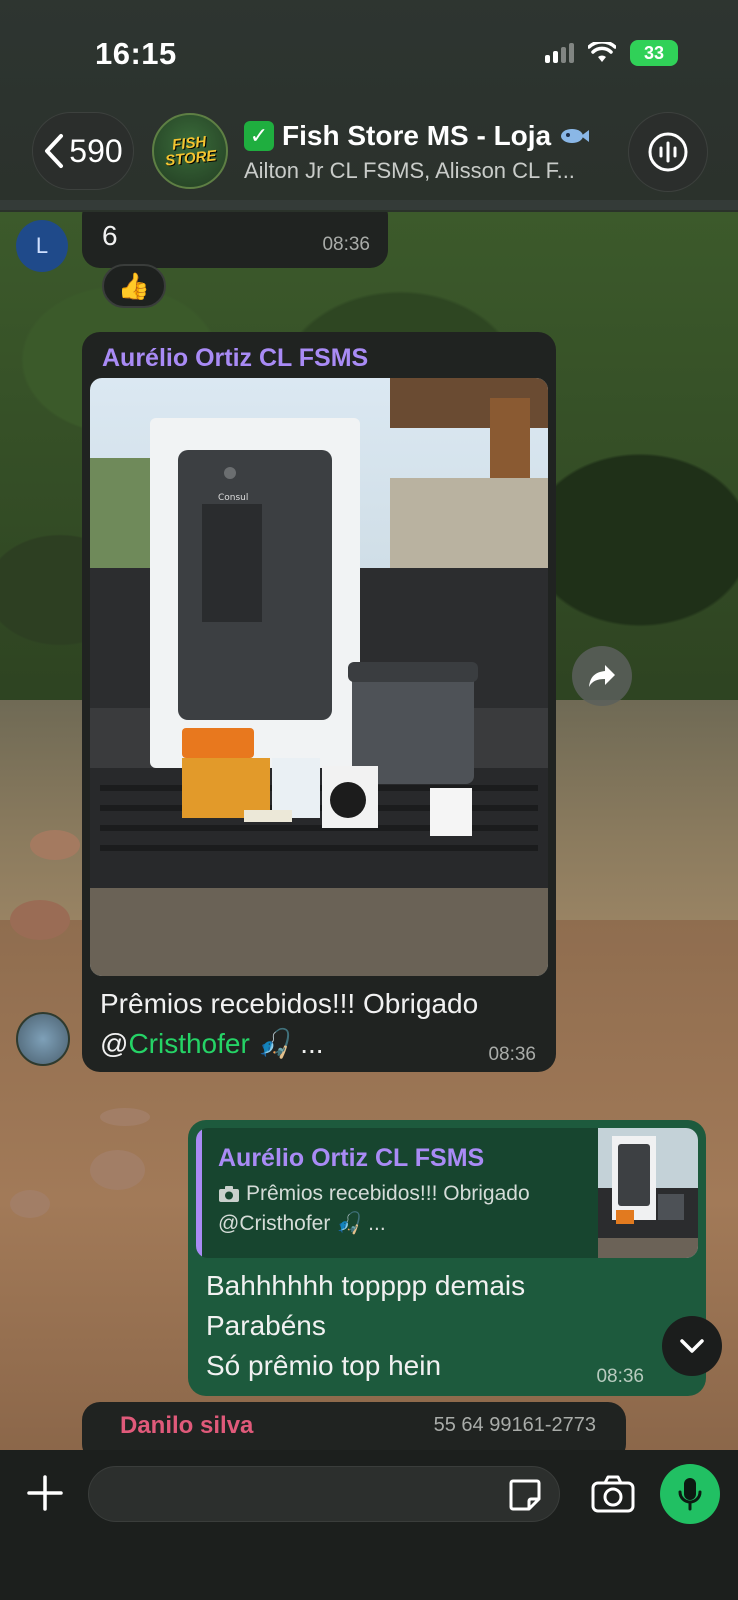  Describe the element at coordinates (648, 1193) in the screenshot. I see `quoted-thumbnail` at that location.